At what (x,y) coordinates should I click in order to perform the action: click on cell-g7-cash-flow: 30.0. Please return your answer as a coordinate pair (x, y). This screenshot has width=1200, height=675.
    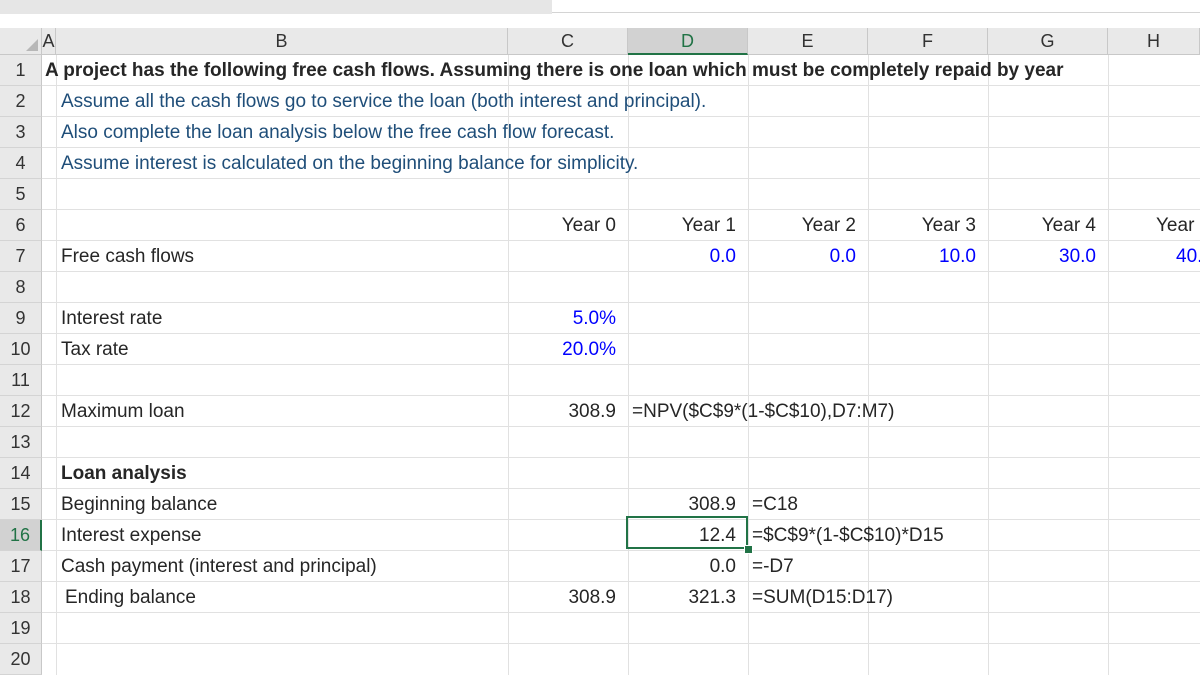
    Looking at the image, I should click on (1042, 256).